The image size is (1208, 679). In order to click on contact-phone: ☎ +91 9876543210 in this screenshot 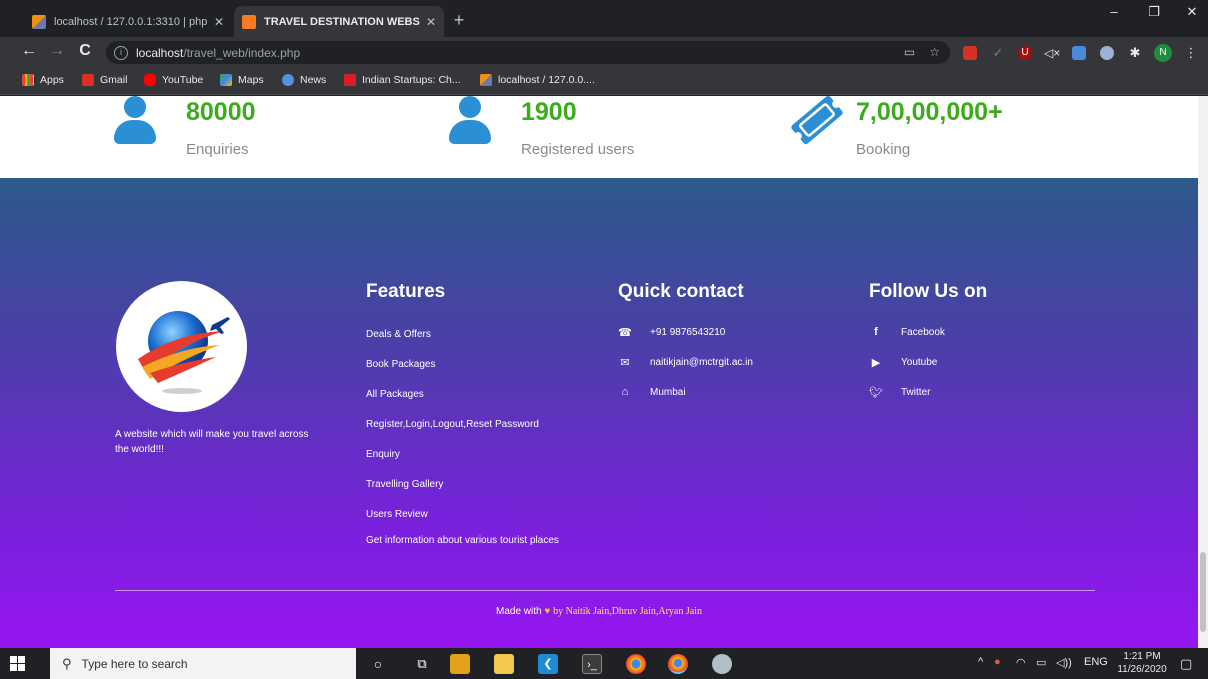, I will do `click(671, 332)`.